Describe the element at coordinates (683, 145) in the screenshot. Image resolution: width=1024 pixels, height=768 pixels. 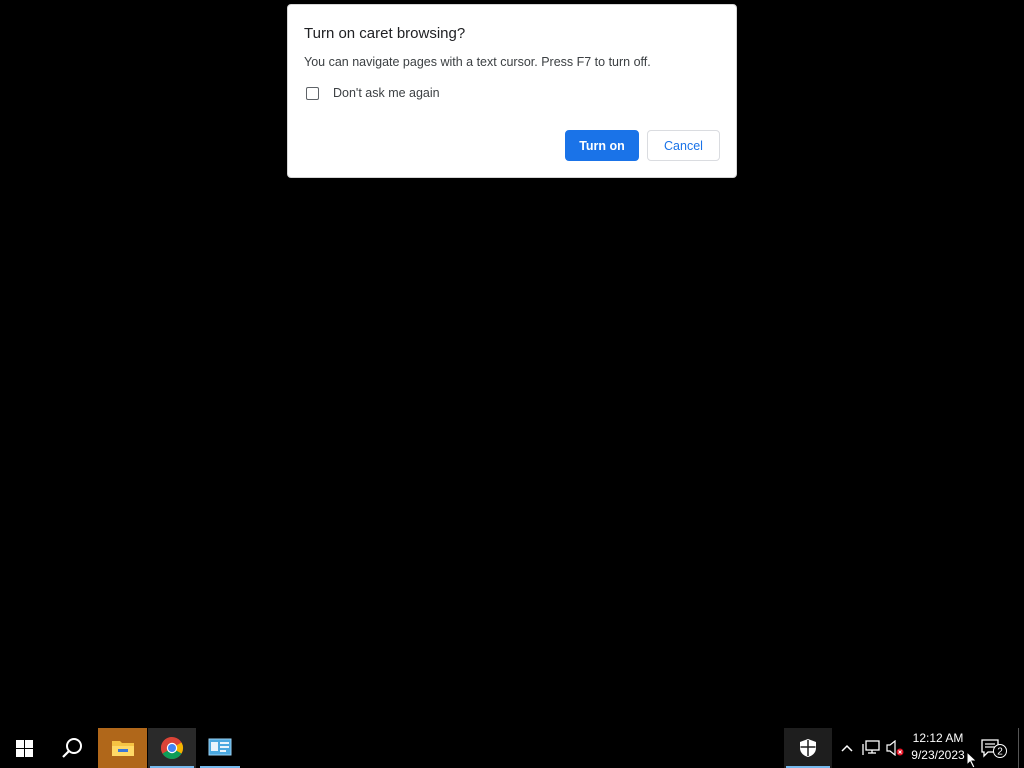
I see `cancel-button: Cancel` at that location.